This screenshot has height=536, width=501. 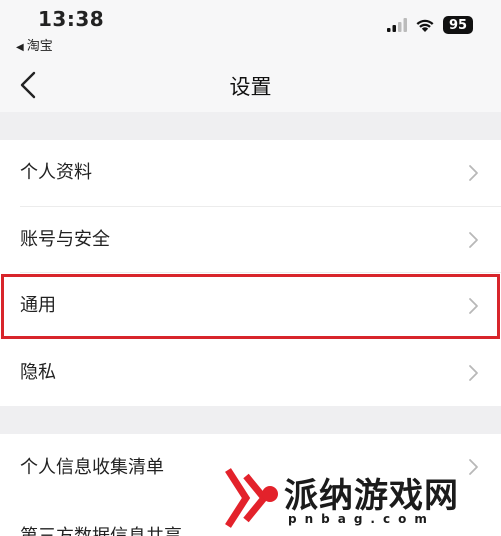 I want to click on settings-item-label: 账号与安全, so click(x=65, y=239).